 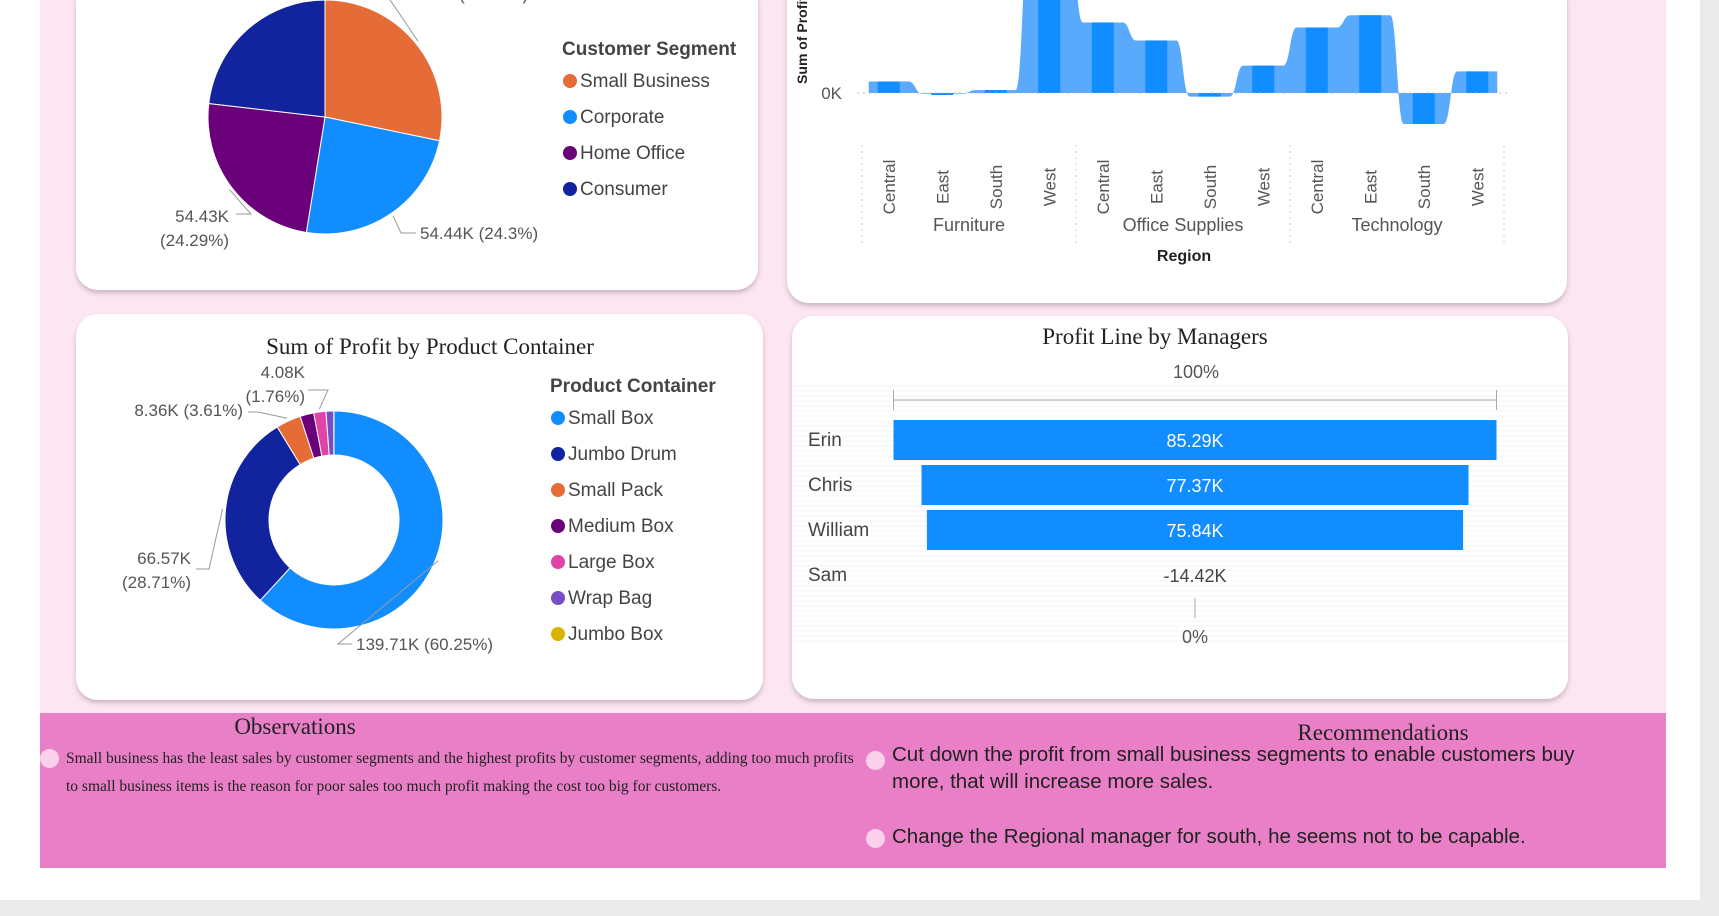 What do you see at coordinates (1423, 108) in the screenshot?
I see `area-bar-technology-south` at bounding box center [1423, 108].